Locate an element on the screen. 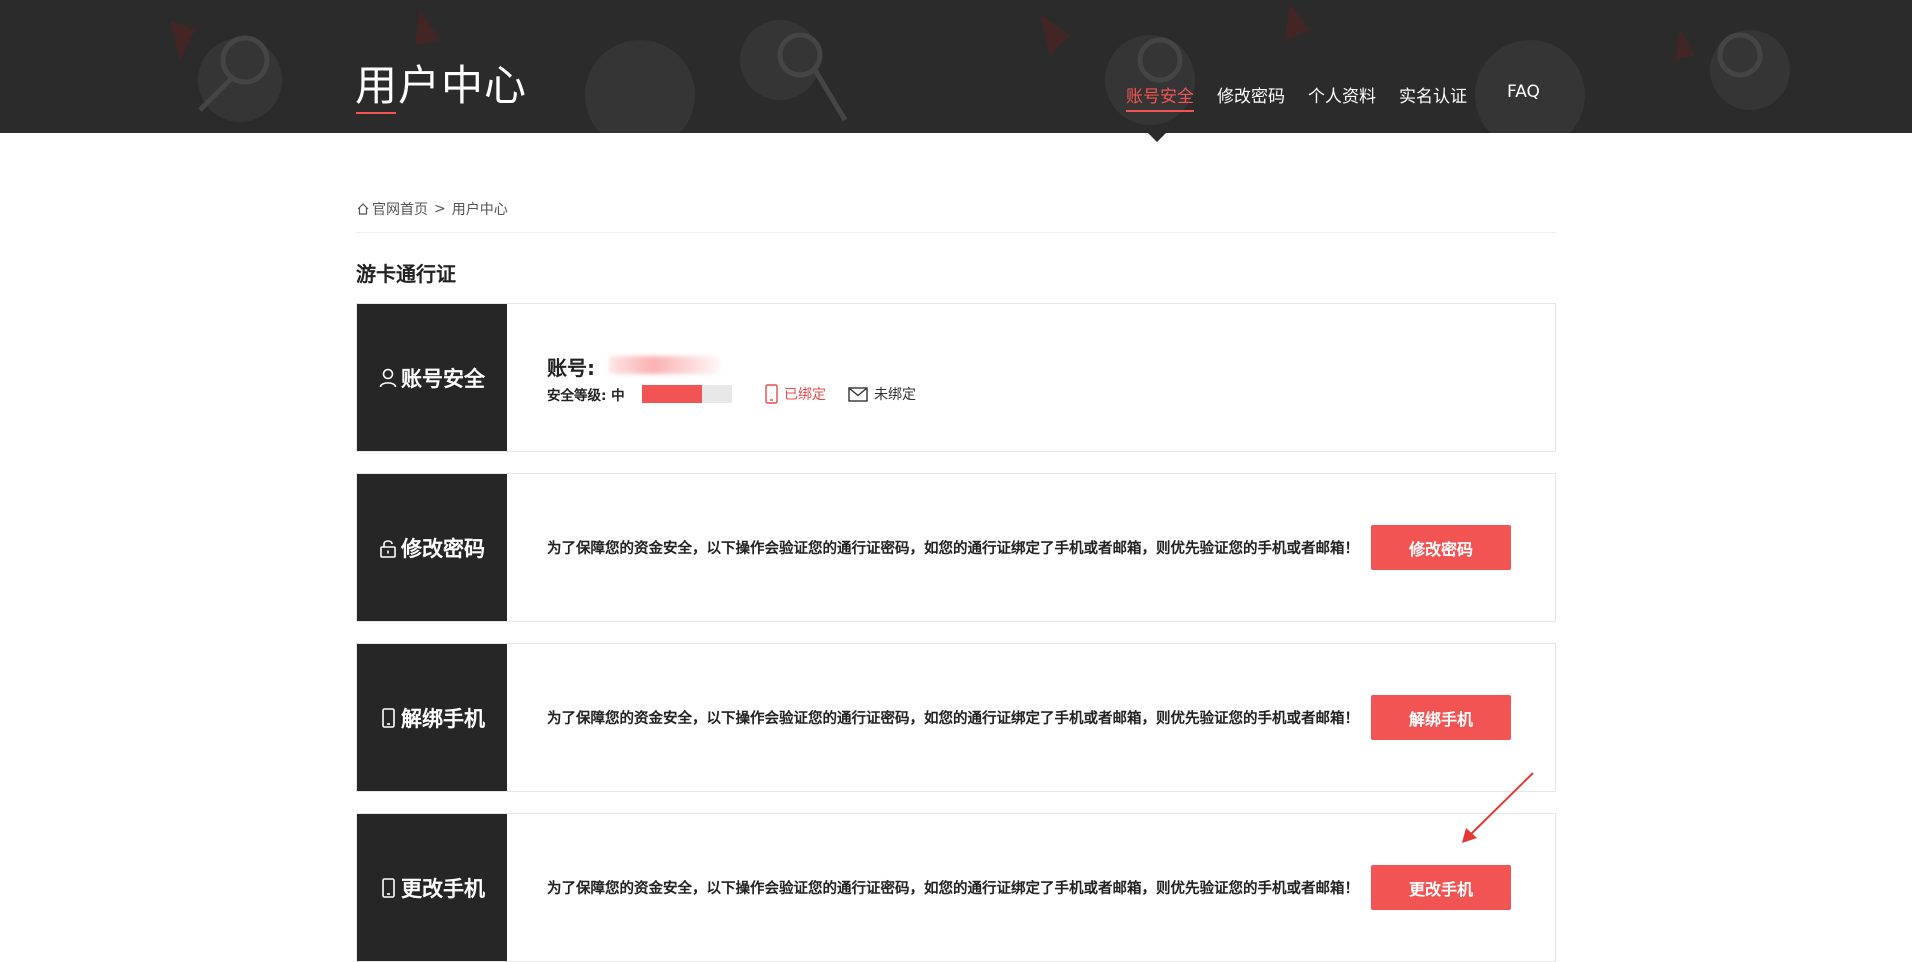  site-header: 用户中心 账号安全 修改密码 个人资料 实名认证 FAQ is located at coordinates (956, 66).